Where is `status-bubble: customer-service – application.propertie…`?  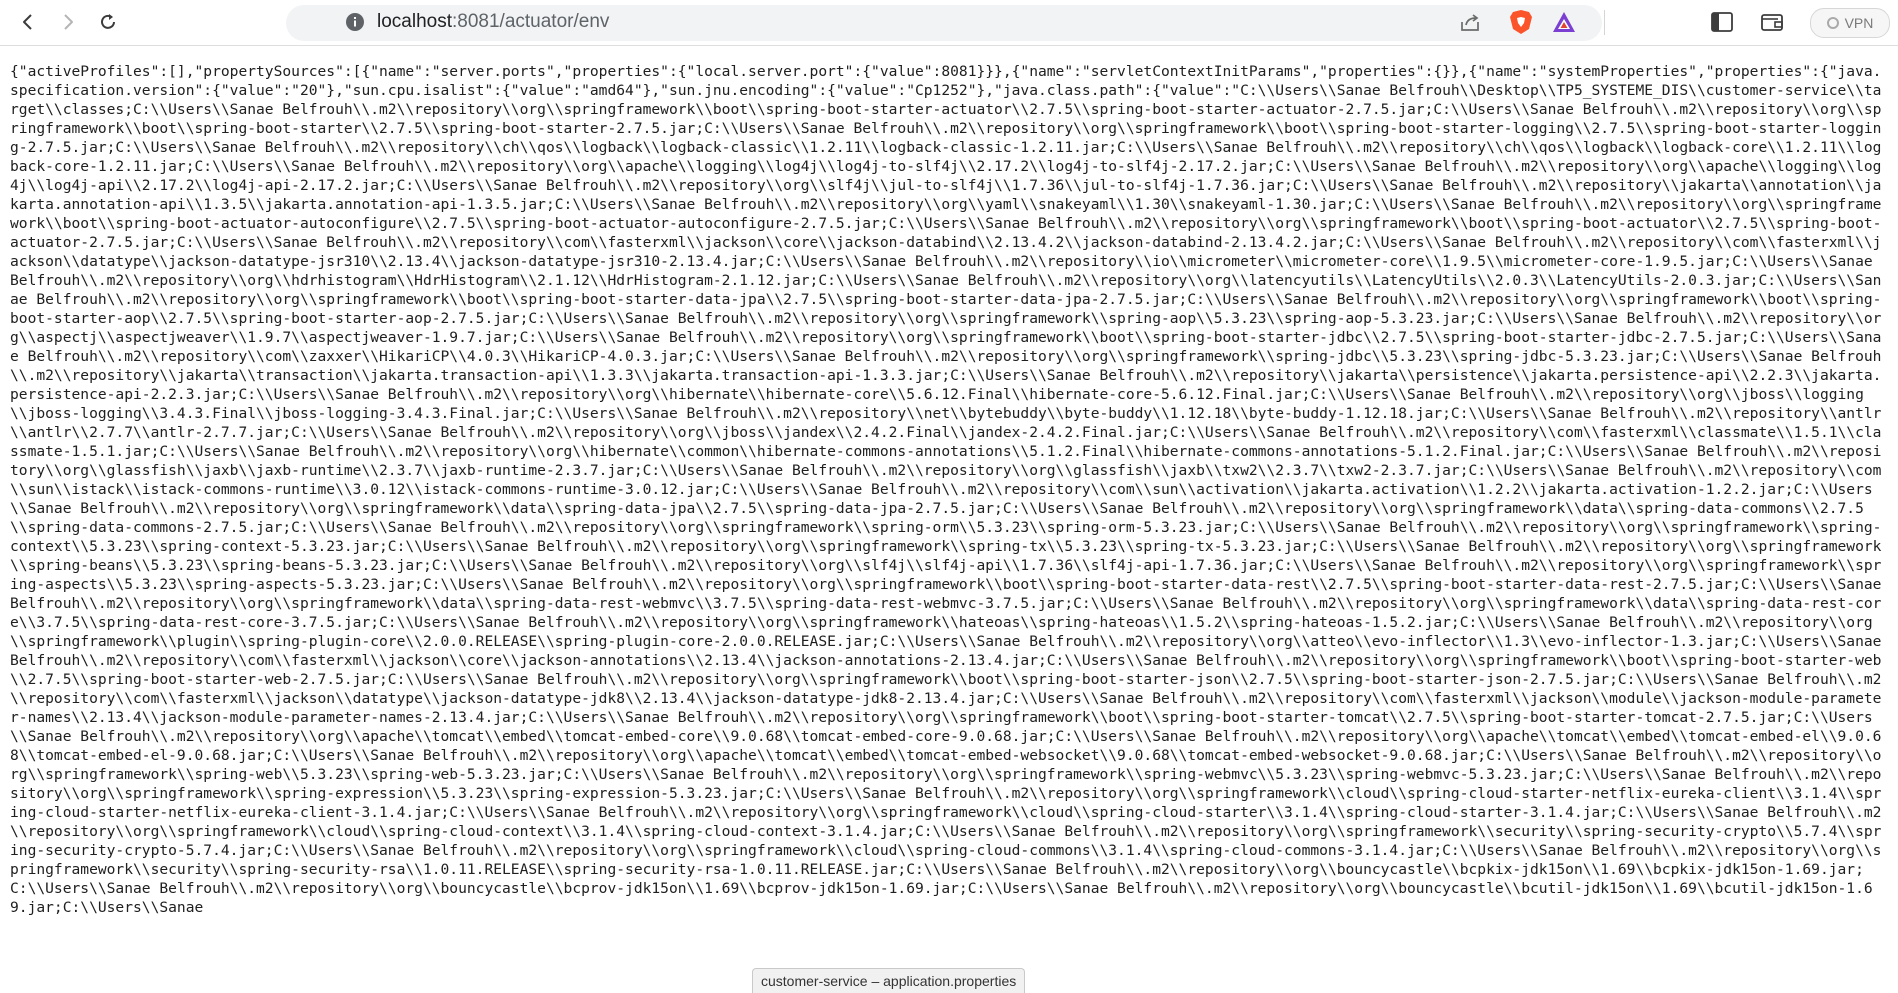
status-bubble: customer-service – application.propertie… is located at coordinates (889, 980).